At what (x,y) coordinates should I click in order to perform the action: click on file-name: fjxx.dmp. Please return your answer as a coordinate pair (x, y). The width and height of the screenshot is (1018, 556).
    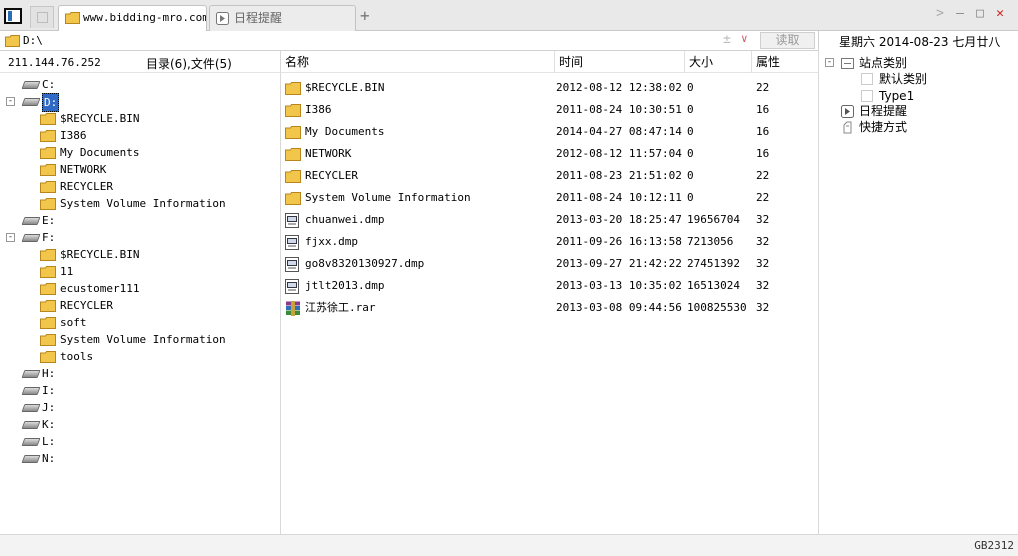
    Looking at the image, I should click on (331, 241).